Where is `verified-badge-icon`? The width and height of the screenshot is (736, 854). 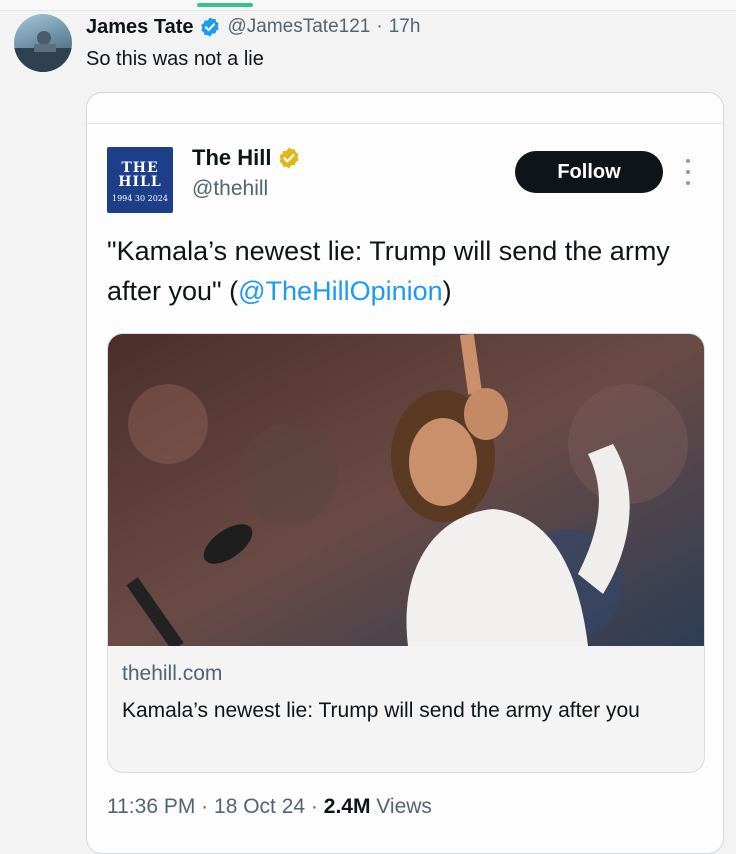
verified-badge-icon is located at coordinates (210, 27).